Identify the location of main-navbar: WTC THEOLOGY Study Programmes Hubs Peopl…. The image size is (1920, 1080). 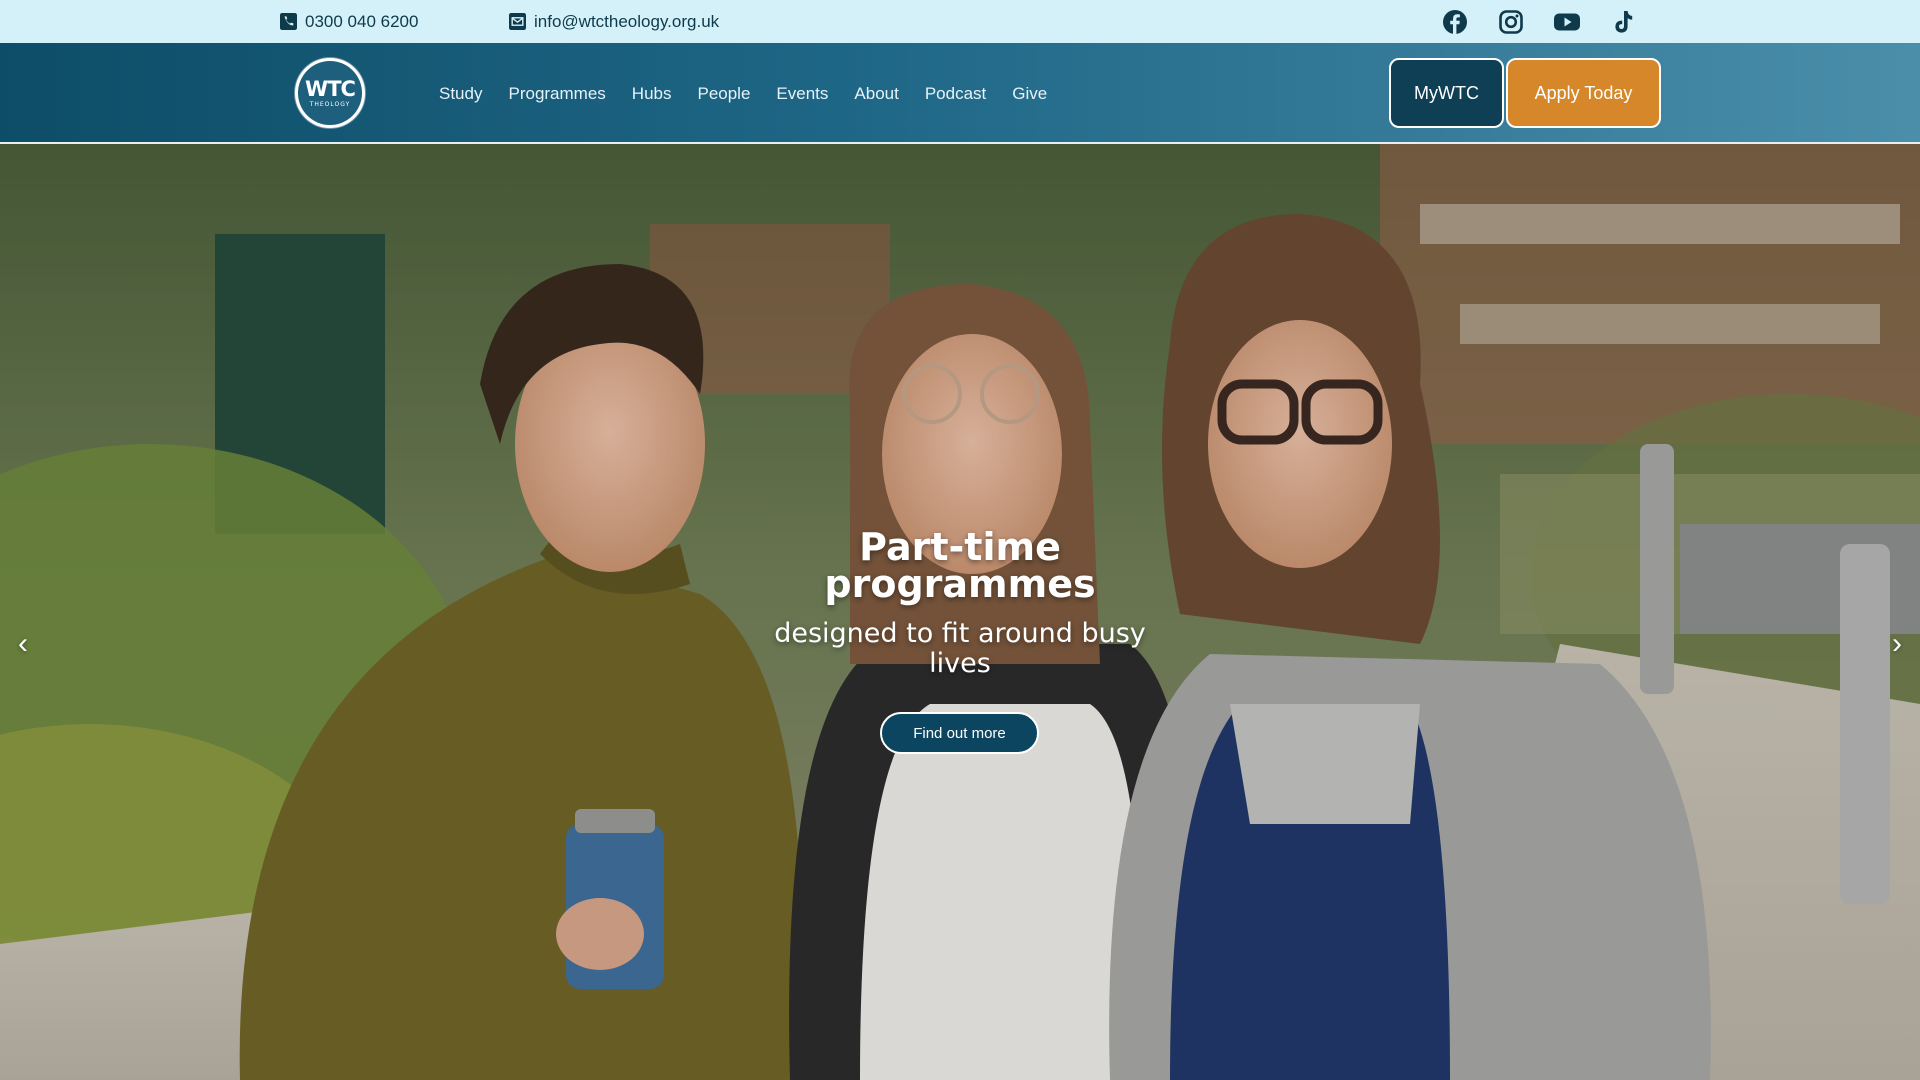
(960, 93).